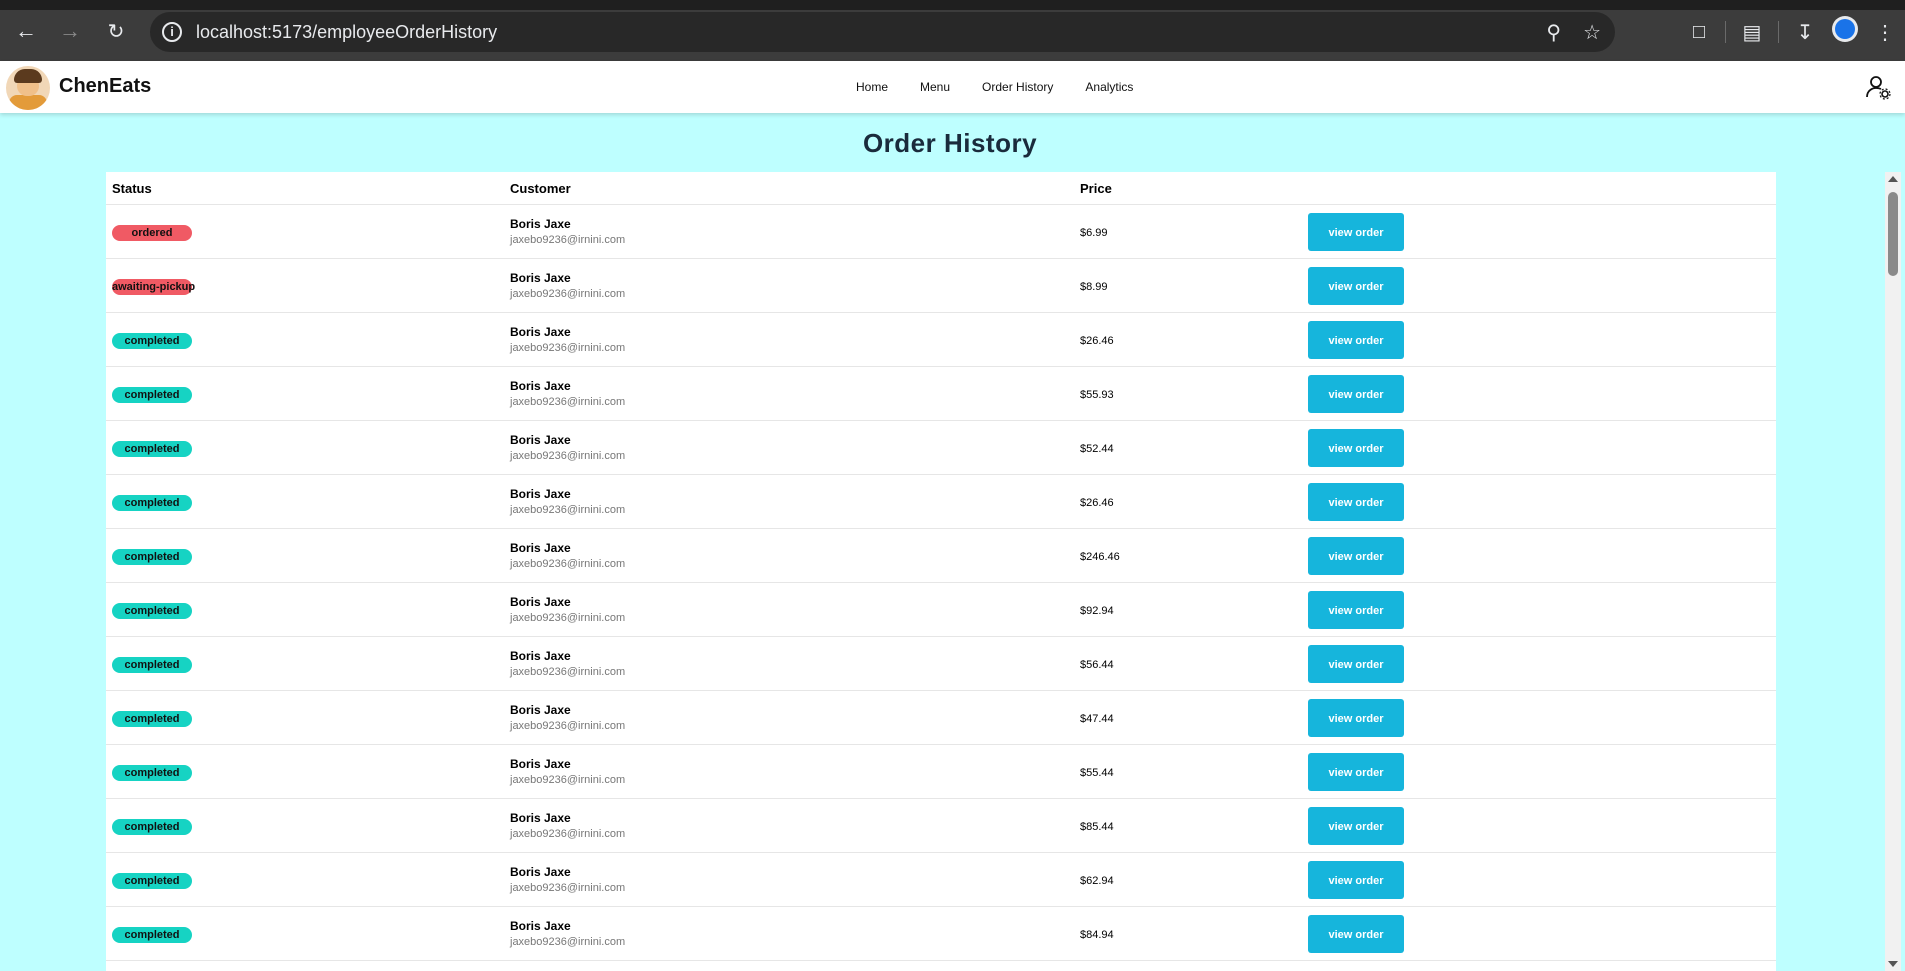 Image resolution: width=1905 pixels, height=971 pixels. What do you see at coordinates (154, 286) in the screenshot?
I see `status-badge: awaiting-pickup` at bounding box center [154, 286].